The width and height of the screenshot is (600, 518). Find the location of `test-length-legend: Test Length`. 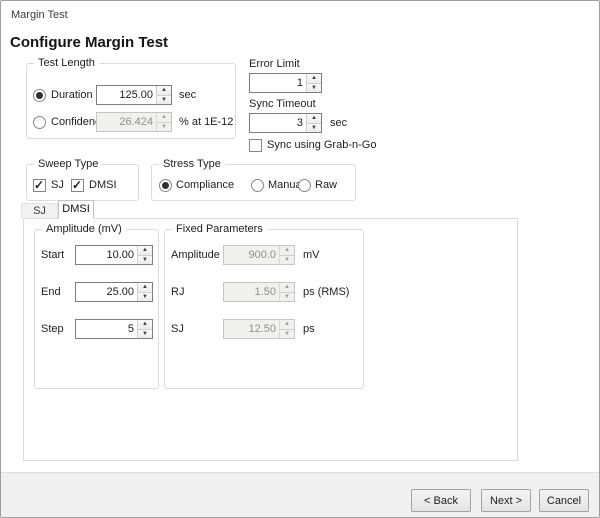

test-length-legend: Test Length is located at coordinates (66, 63).